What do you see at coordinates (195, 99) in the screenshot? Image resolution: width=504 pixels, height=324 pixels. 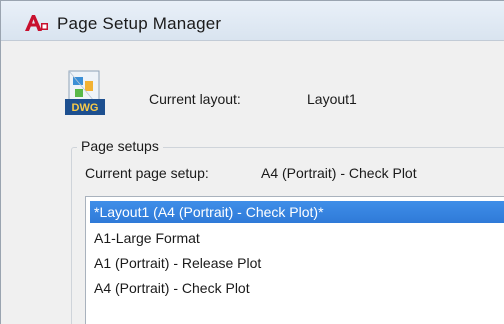 I see `current-layout-label: Current layout:` at bounding box center [195, 99].